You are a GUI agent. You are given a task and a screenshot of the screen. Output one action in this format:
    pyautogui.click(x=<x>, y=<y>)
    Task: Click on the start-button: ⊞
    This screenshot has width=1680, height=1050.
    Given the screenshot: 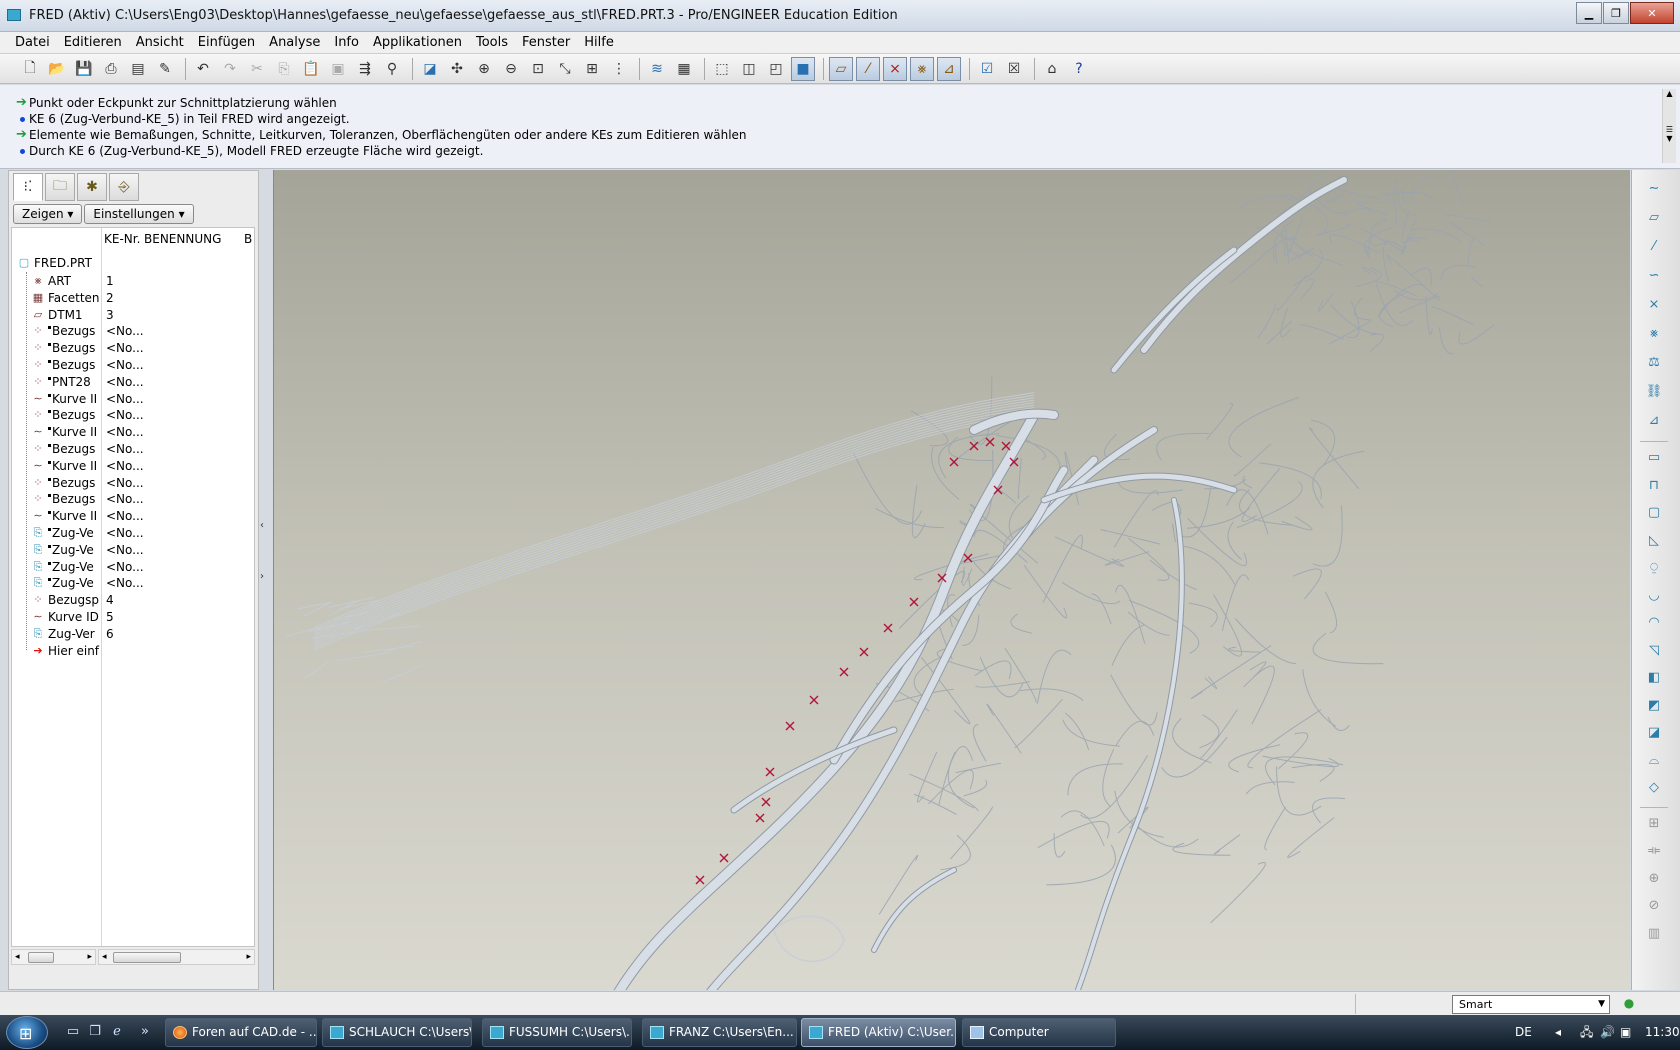 What is the action you would take?
    pyautogui.click(x=27, y=1032)
    